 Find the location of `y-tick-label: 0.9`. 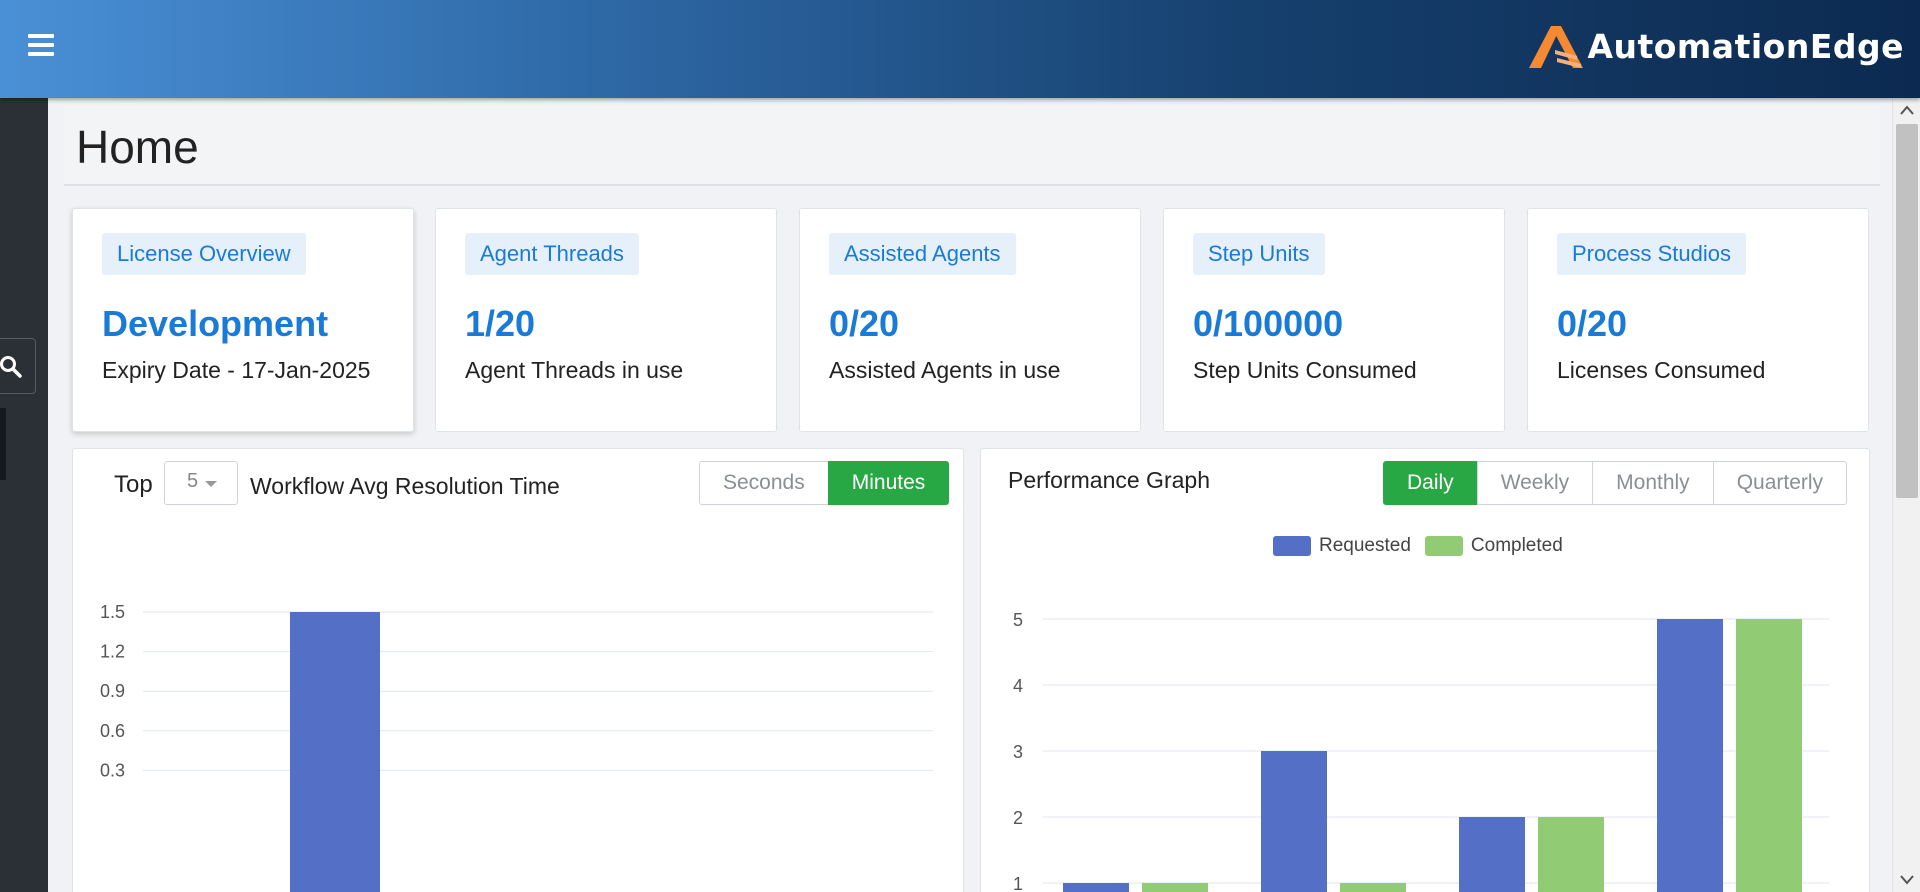

y-tick-label: 0.9 is located at coordinates (112, 691).